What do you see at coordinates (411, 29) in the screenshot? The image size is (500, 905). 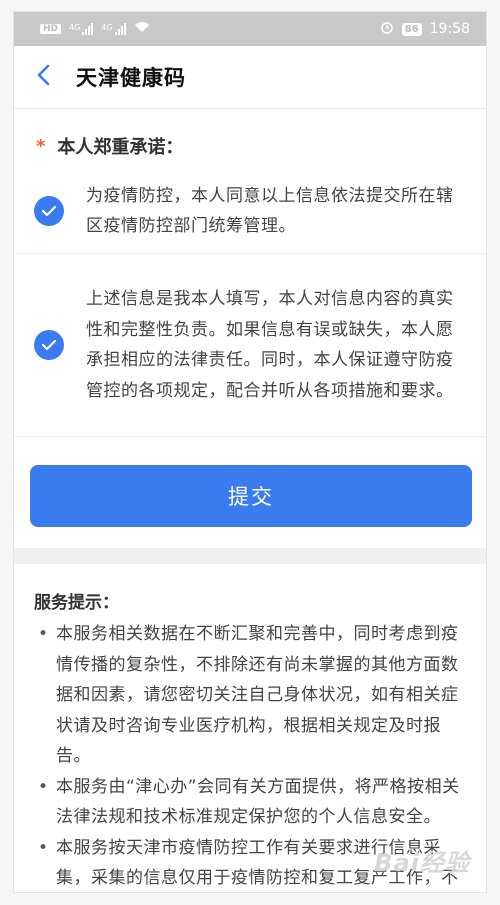 I see `battery-icon: 86` at bounding box center [411, 29].